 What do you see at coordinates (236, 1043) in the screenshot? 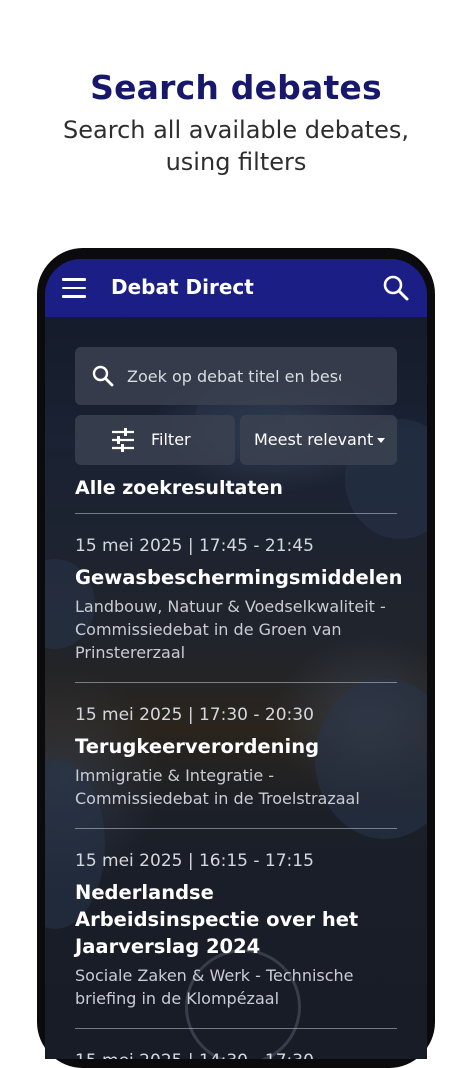
I see `result-item: 15 mei 2025 | 14:30 - 17:30` at bounding box center [236, 1043].